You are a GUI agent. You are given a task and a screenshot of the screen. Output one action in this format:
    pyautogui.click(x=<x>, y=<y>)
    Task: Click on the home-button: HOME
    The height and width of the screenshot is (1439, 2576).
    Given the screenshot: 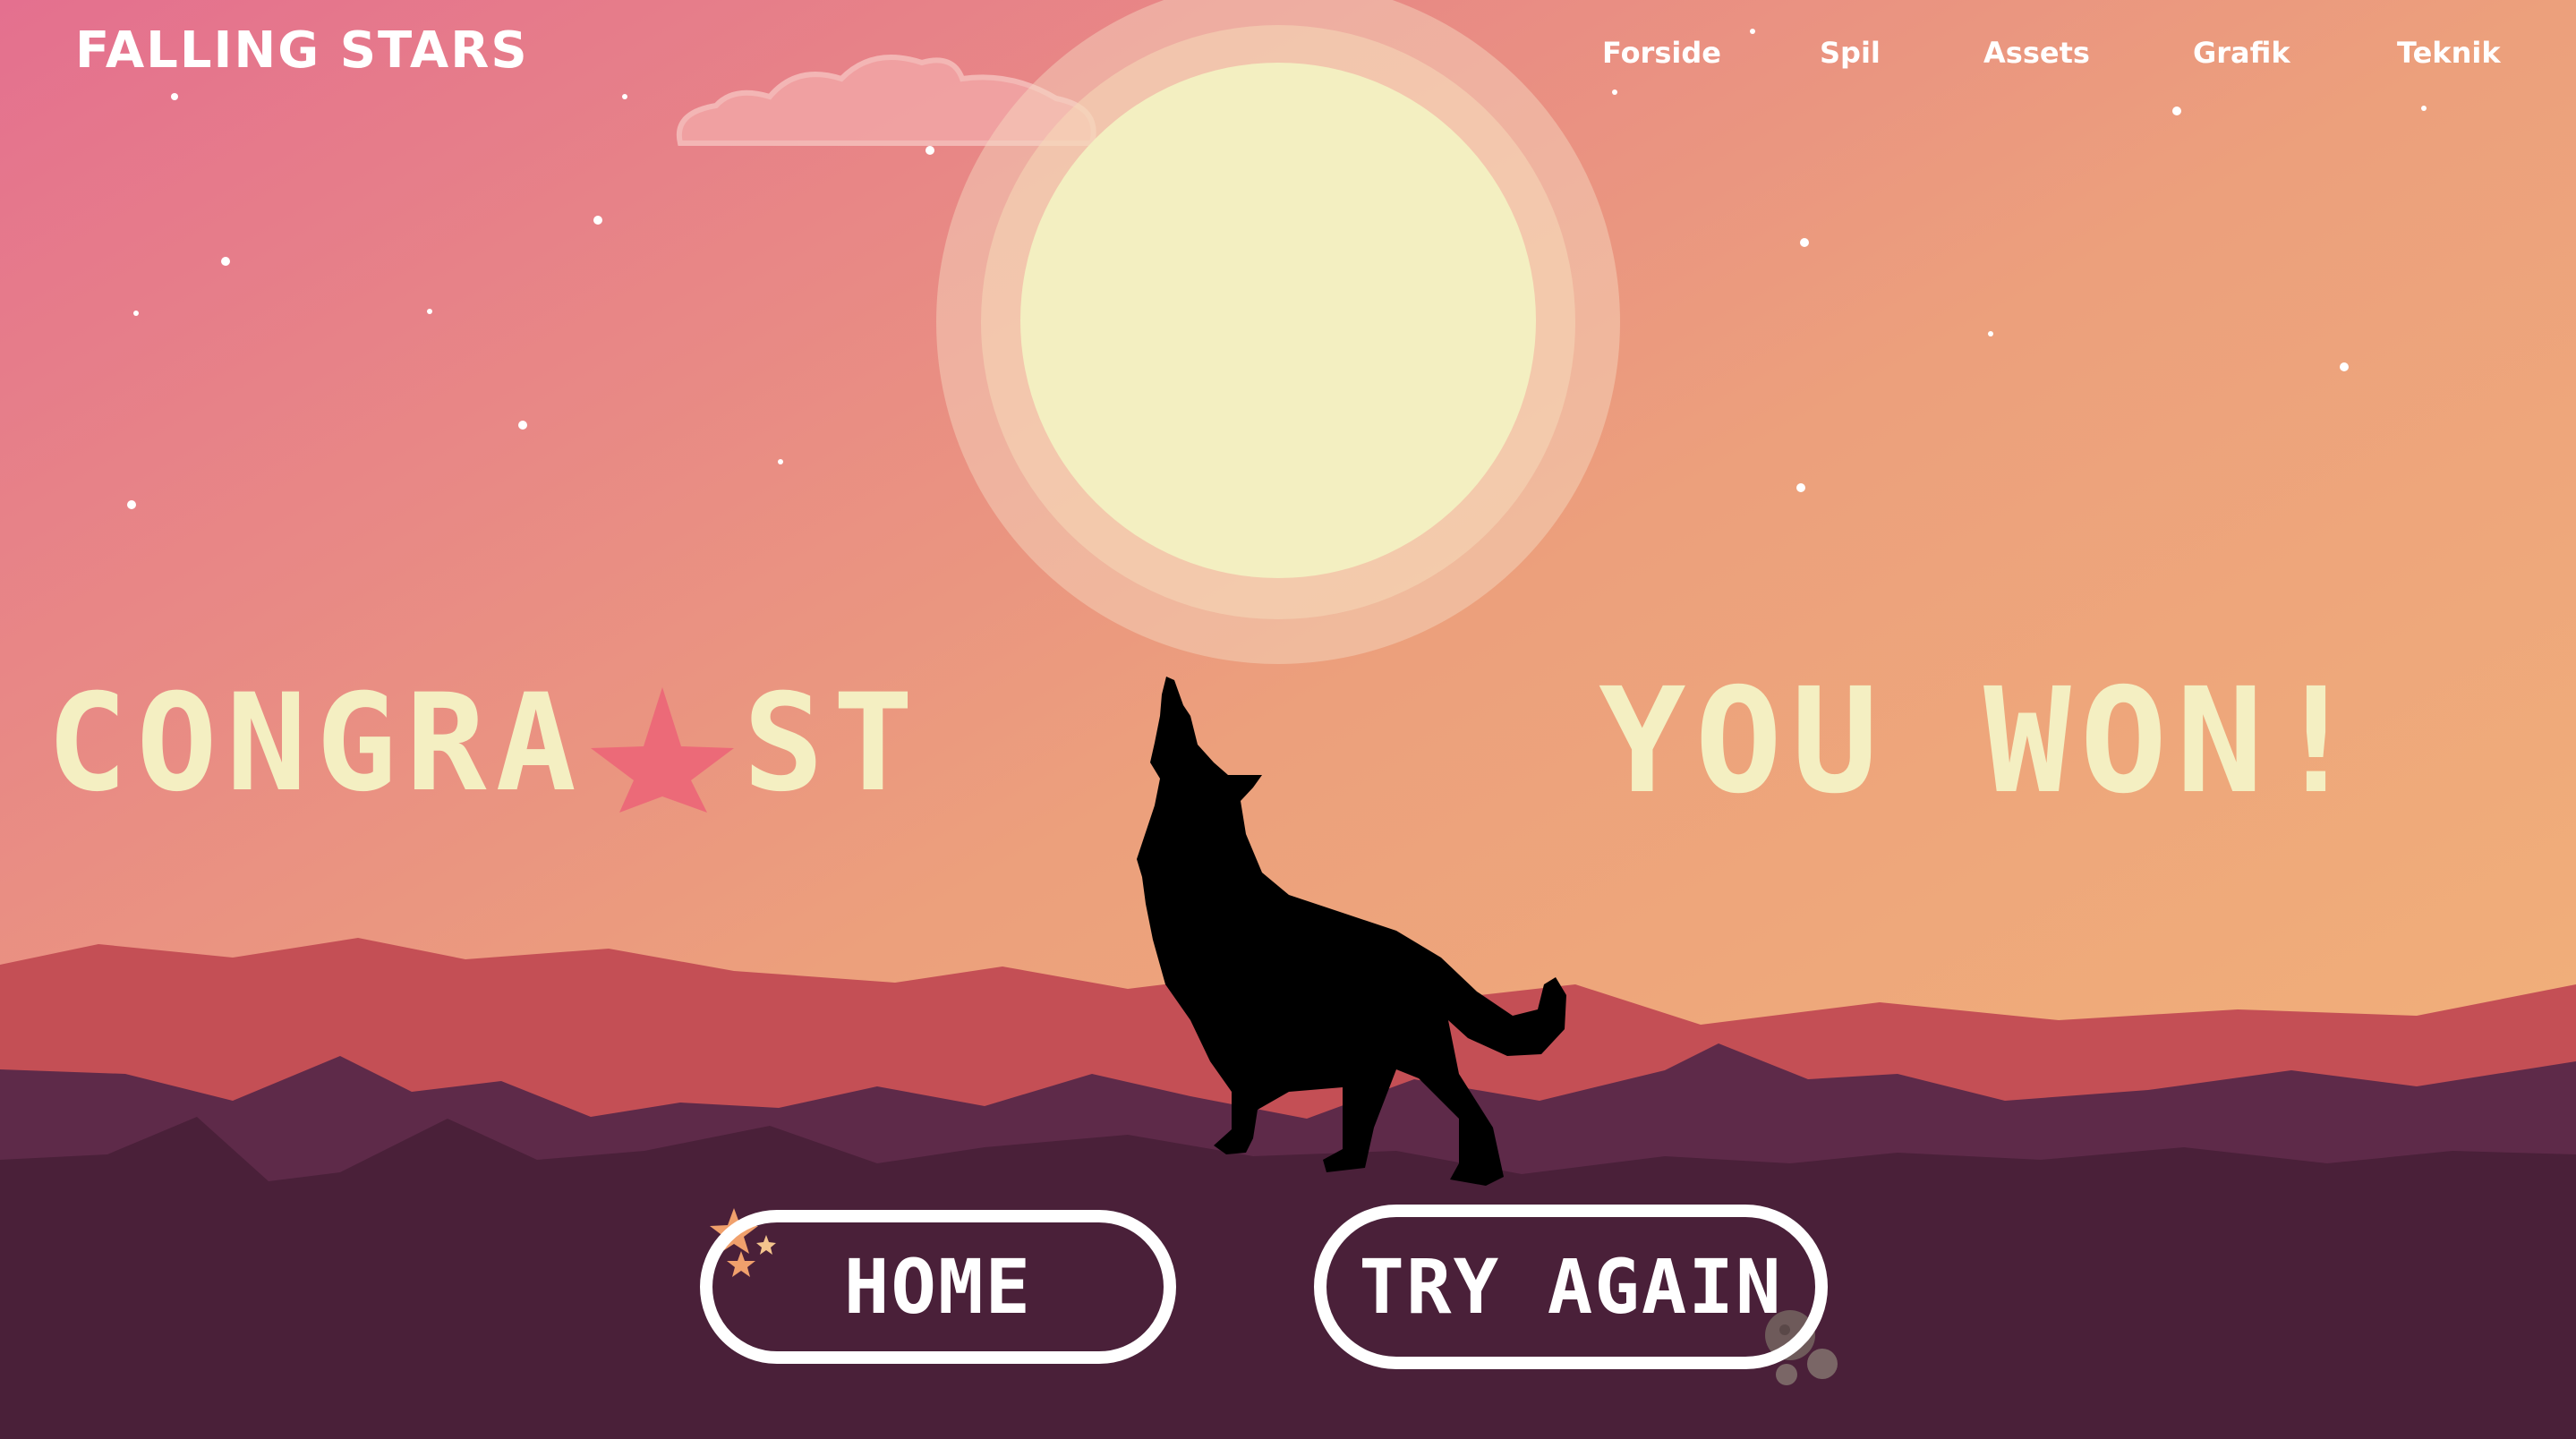 What is the action you would take?
    pyautogui.click(x=938, y=1287)
    